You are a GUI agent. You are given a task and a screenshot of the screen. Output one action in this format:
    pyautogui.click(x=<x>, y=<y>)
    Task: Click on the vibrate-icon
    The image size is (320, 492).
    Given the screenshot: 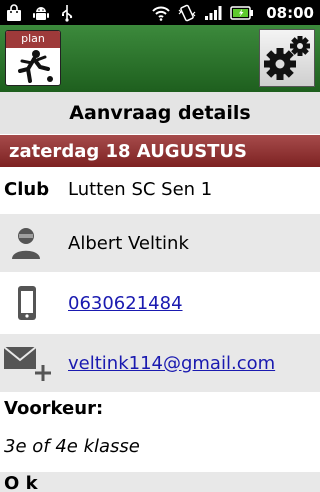 What is the action you would take?
    pyautogui.click(x=187, y=12)
    